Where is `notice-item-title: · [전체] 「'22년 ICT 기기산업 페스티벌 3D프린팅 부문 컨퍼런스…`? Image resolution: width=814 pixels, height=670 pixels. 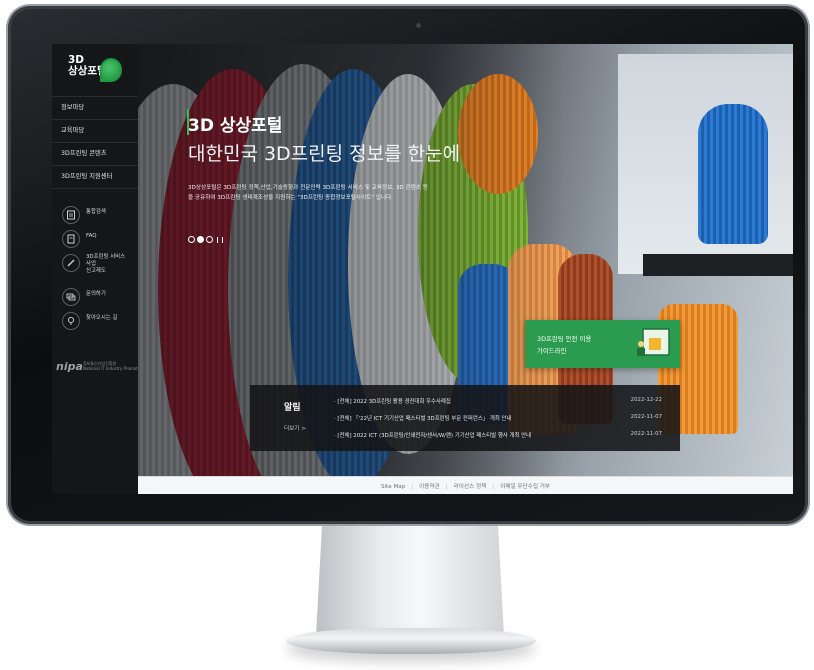 notice-item-title: · [전체] 「'22년 ICT 기기산업 페스티벌 3D프린팅 부문 컨퍼런스… is located at coordinates (423, 419).